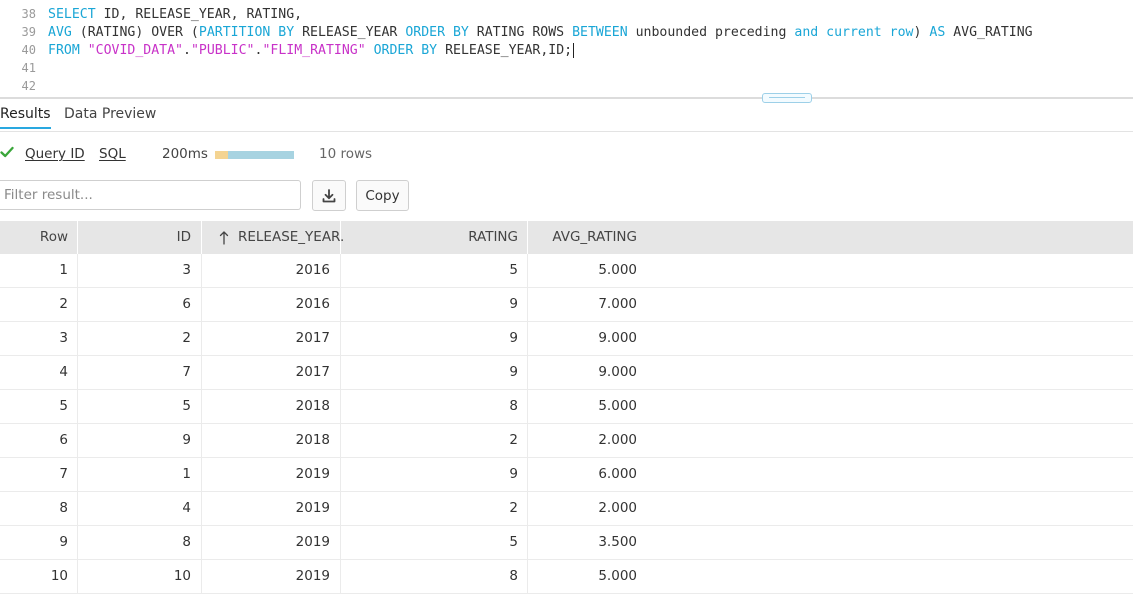  What do you see at coordinates (587, 237) in the screenshot?
I see `header-avg-rating: AVG_RATING` at bounding box center [587, 237].